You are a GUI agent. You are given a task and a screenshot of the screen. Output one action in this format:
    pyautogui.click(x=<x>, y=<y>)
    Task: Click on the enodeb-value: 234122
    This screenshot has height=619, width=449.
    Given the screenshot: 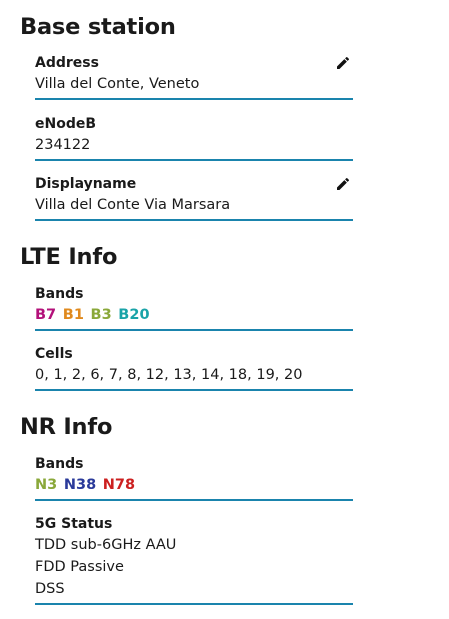 What is the action you would take?
    pyautogui.click(x=63, y=145)
    